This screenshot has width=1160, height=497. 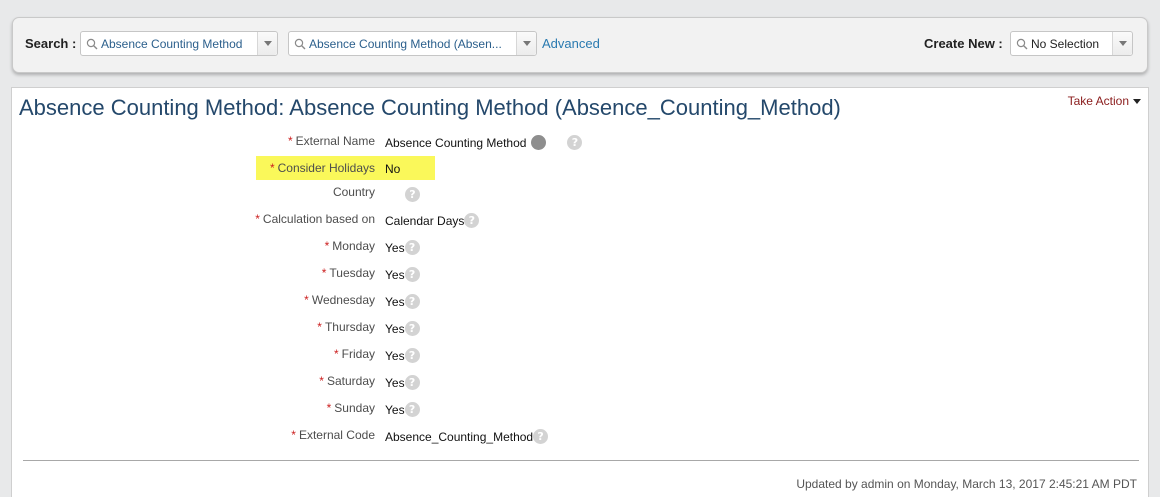 What do you see at coordinates (312, 274) in the screenshot?
I see `field-tuesday: * Tuesday Yes ?` at bounding box center [312, 274].